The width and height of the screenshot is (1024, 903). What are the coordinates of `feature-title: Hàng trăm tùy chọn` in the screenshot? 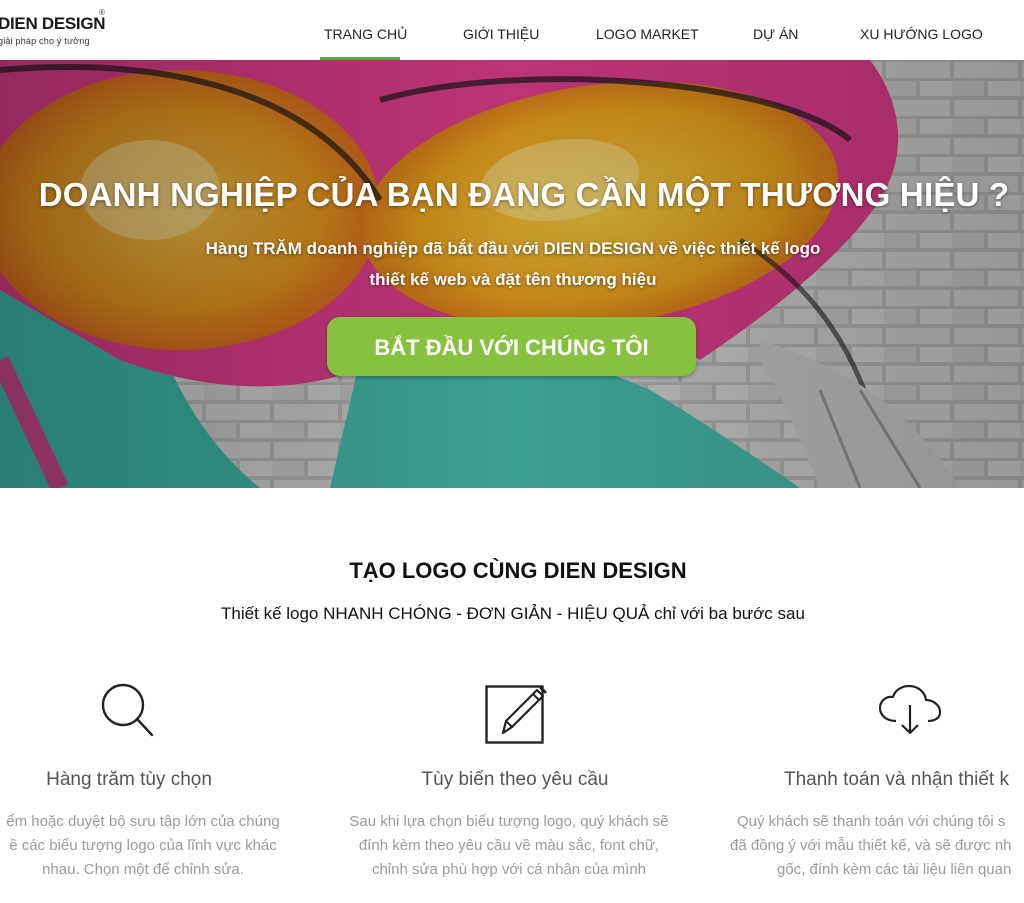 It's located at (129, 779).